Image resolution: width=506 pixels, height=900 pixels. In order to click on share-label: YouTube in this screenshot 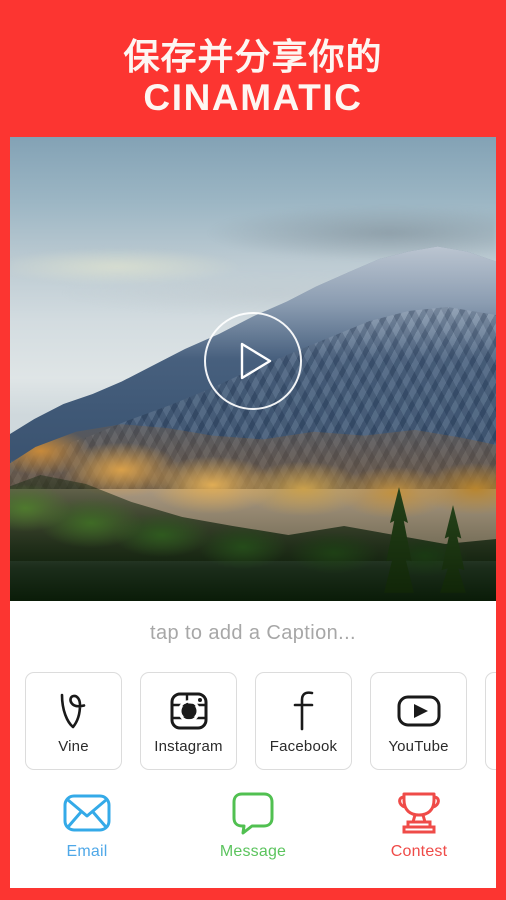, I will do `click(418, 746)`.